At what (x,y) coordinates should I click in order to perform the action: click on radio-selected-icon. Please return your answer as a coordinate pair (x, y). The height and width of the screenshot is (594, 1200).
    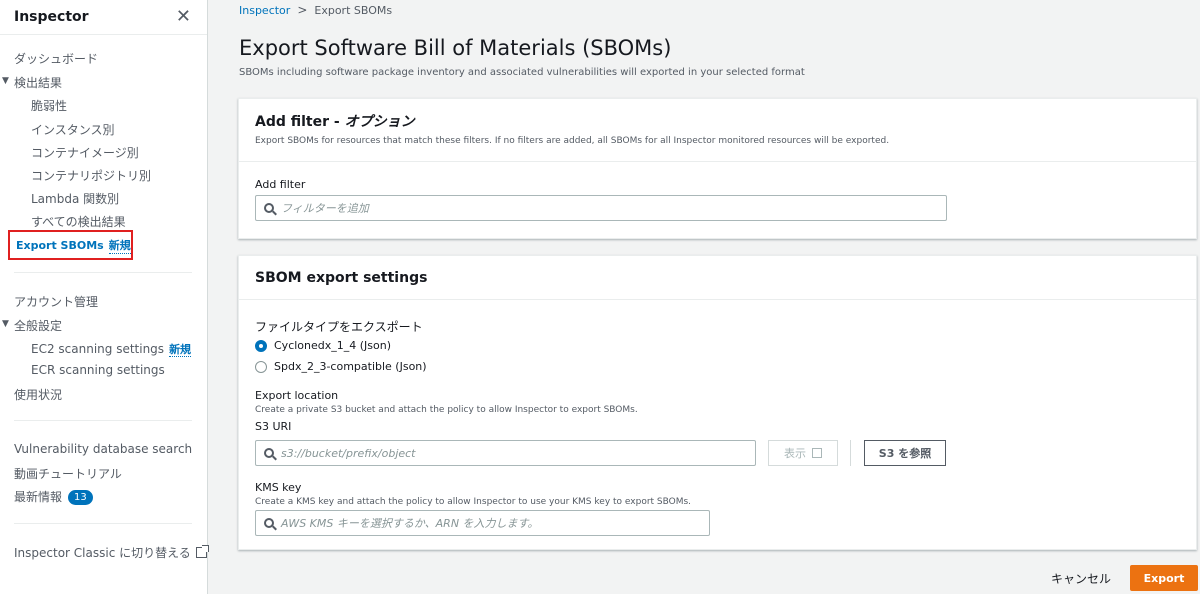
    Looking at the image, I should click on (261, 345).